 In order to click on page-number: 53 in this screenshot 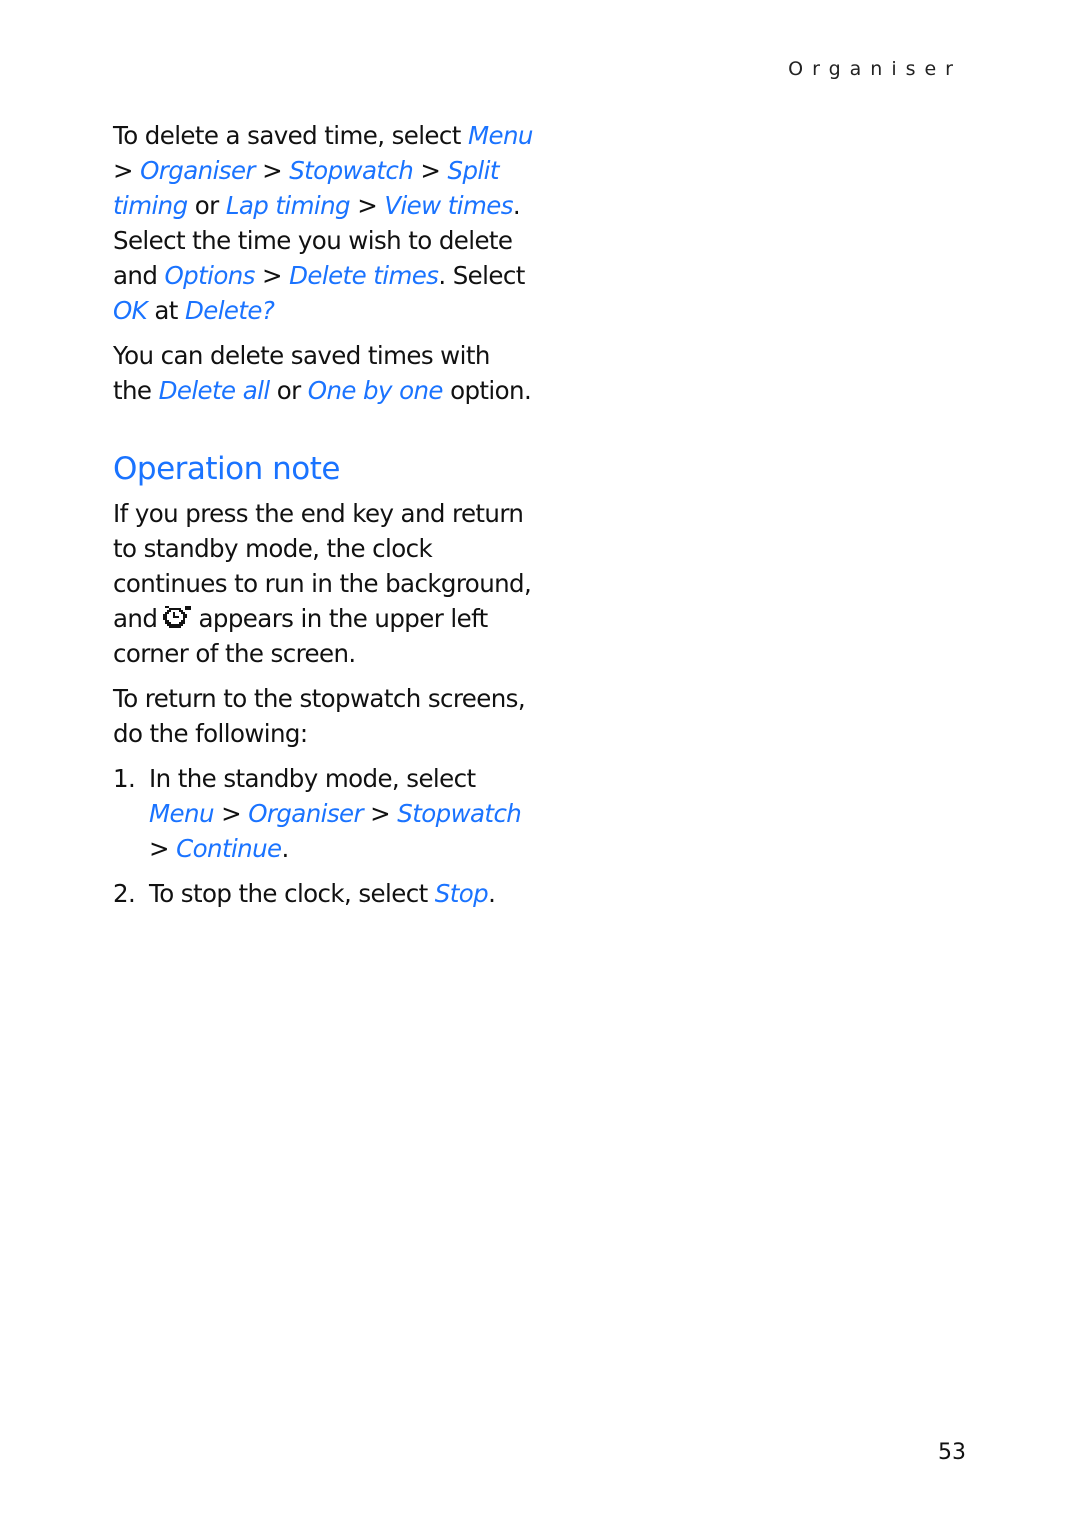, I will do `click(952, 1452)`.